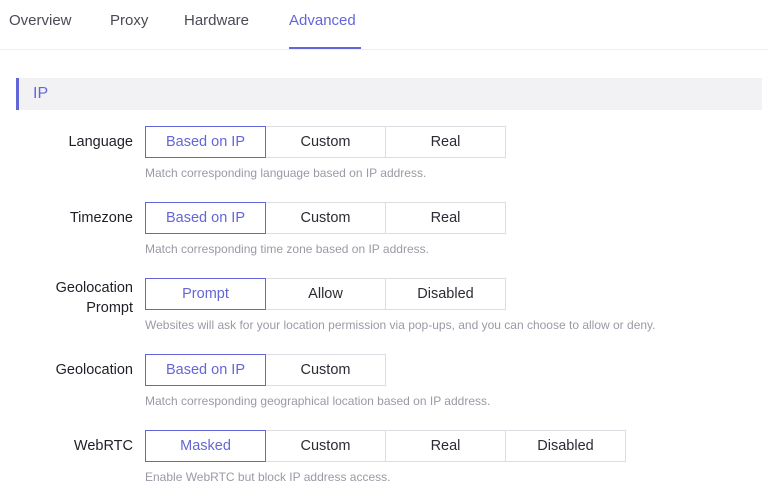 The image size is (768, 496). I want to click on section-title: IP, so click(41, 93).